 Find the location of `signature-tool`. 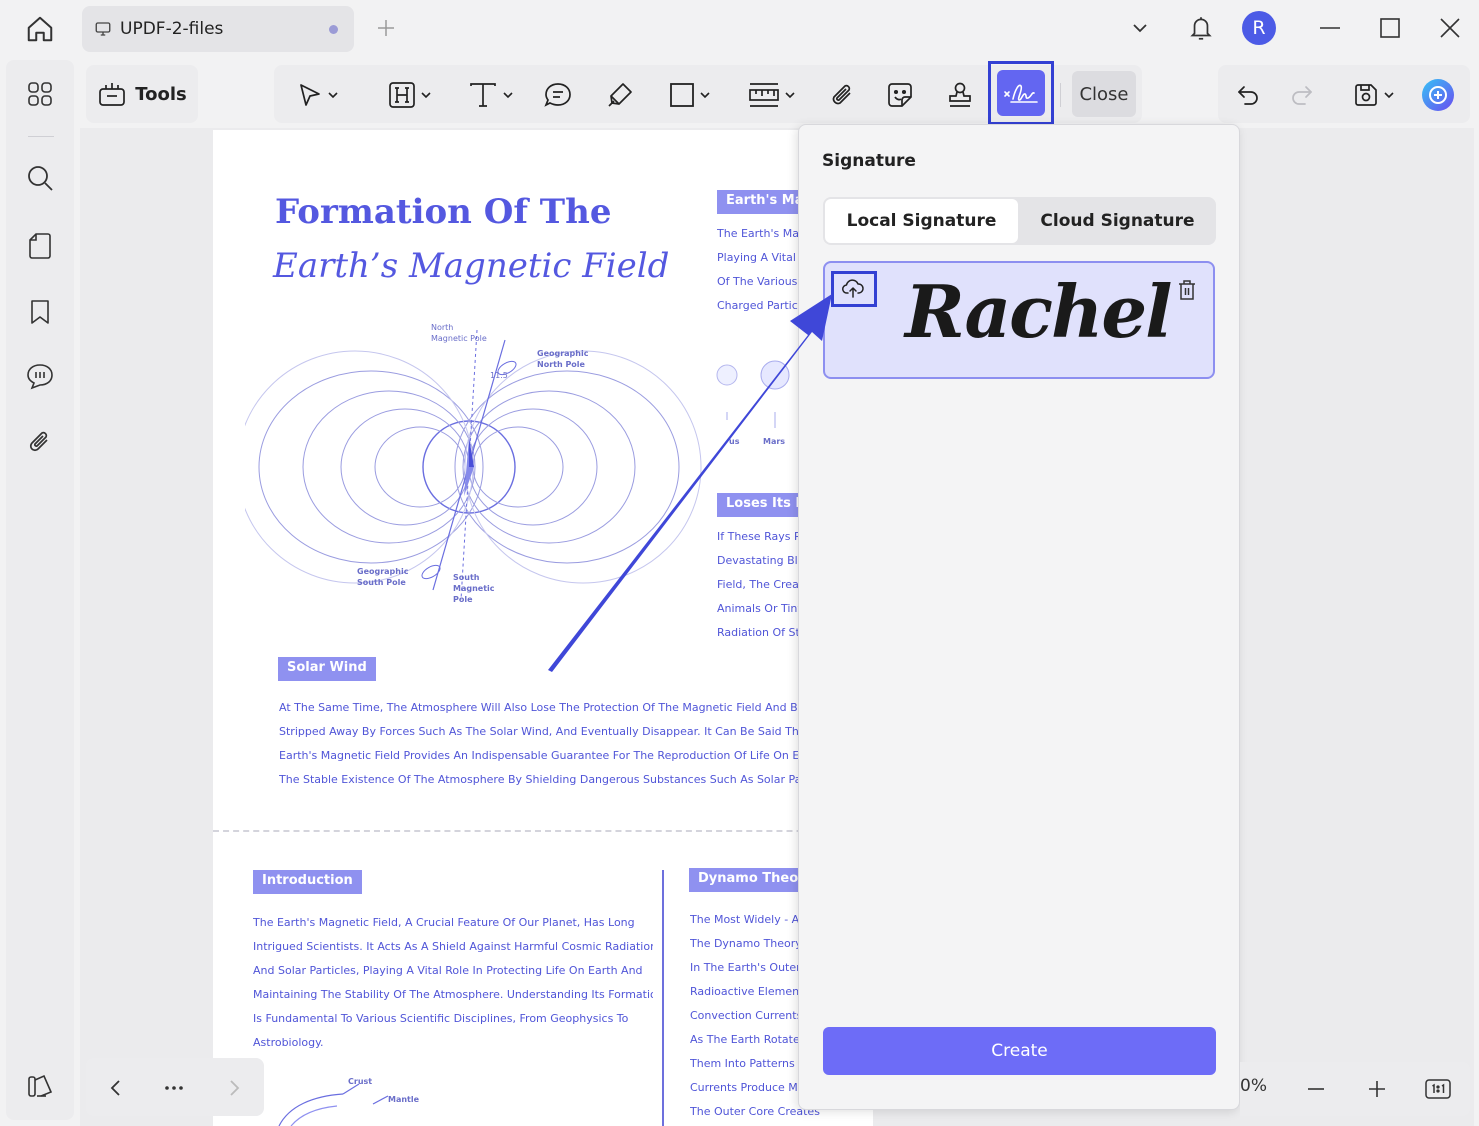

signature-tool is located at coordinates (1021, 93).